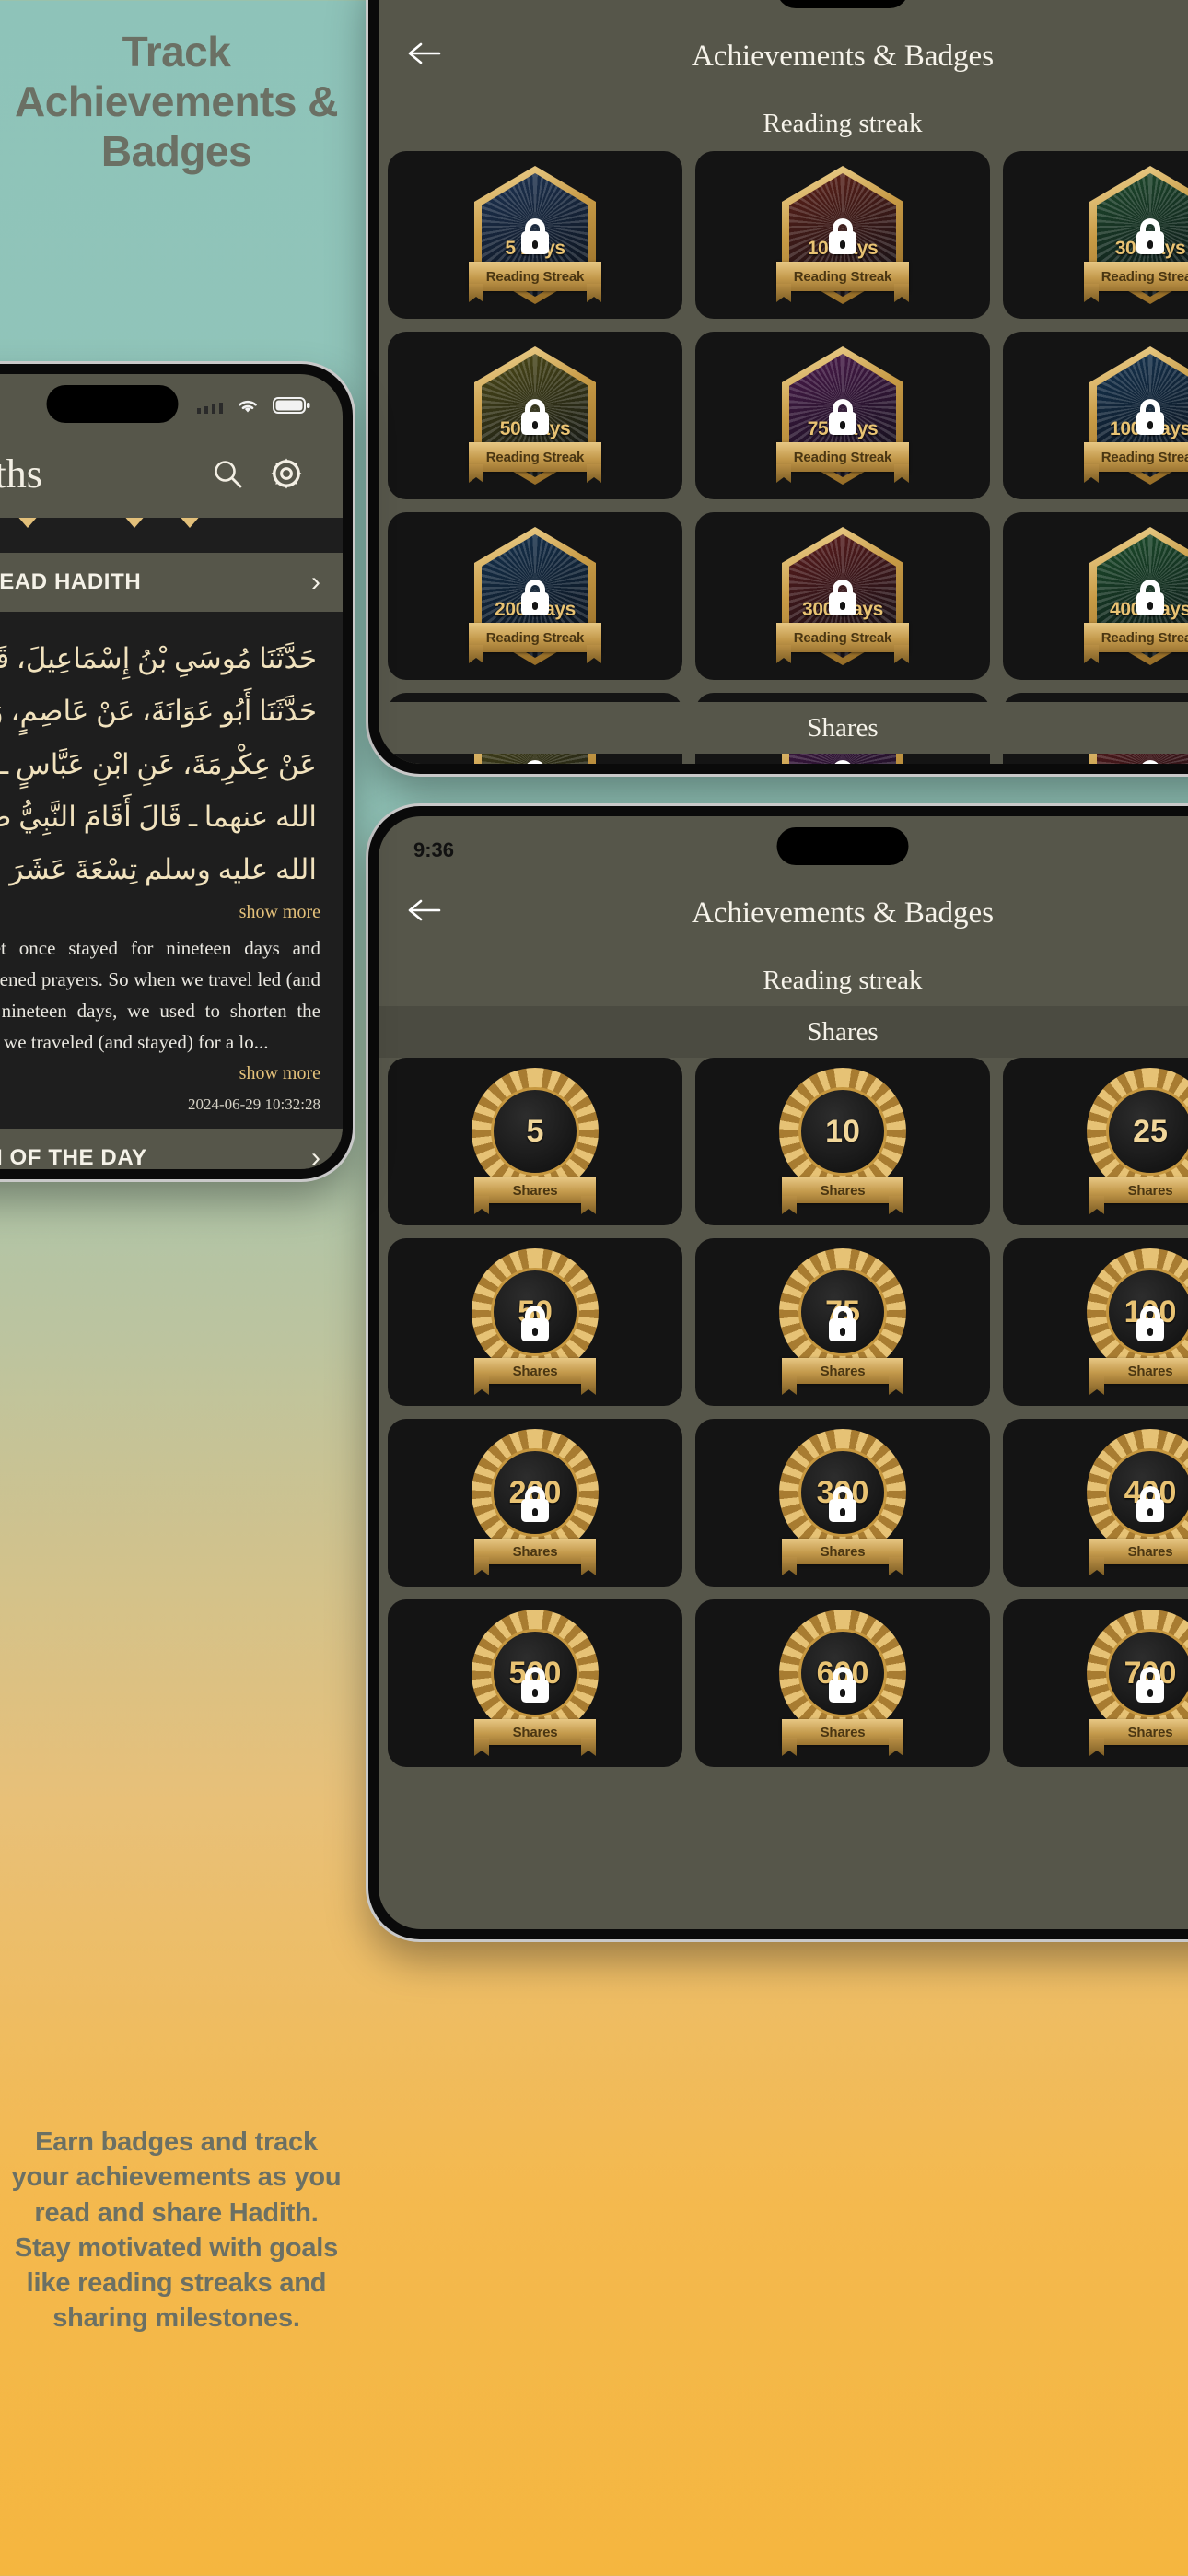 Image resolution: width=1188 pixels, height=2576 pixels. Describe the element at coordinates (1136, 1139) in the screenshot. I see `medal-badge-icon: 25 Shares` at that location.